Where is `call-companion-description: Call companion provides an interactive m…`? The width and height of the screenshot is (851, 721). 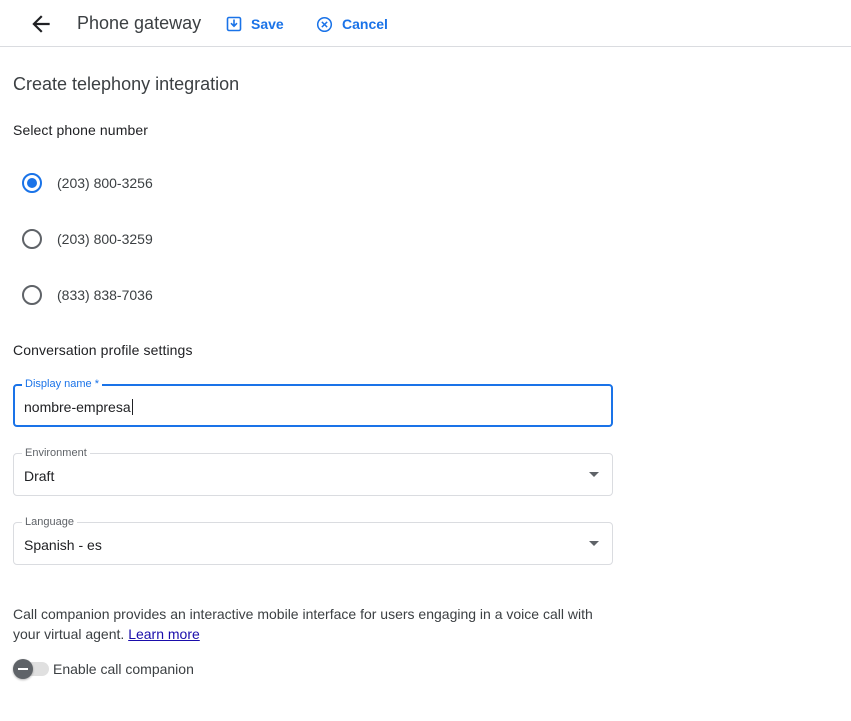
call-companion-description: Call companion provides an interactive m… is located at coordinates (313, 624).